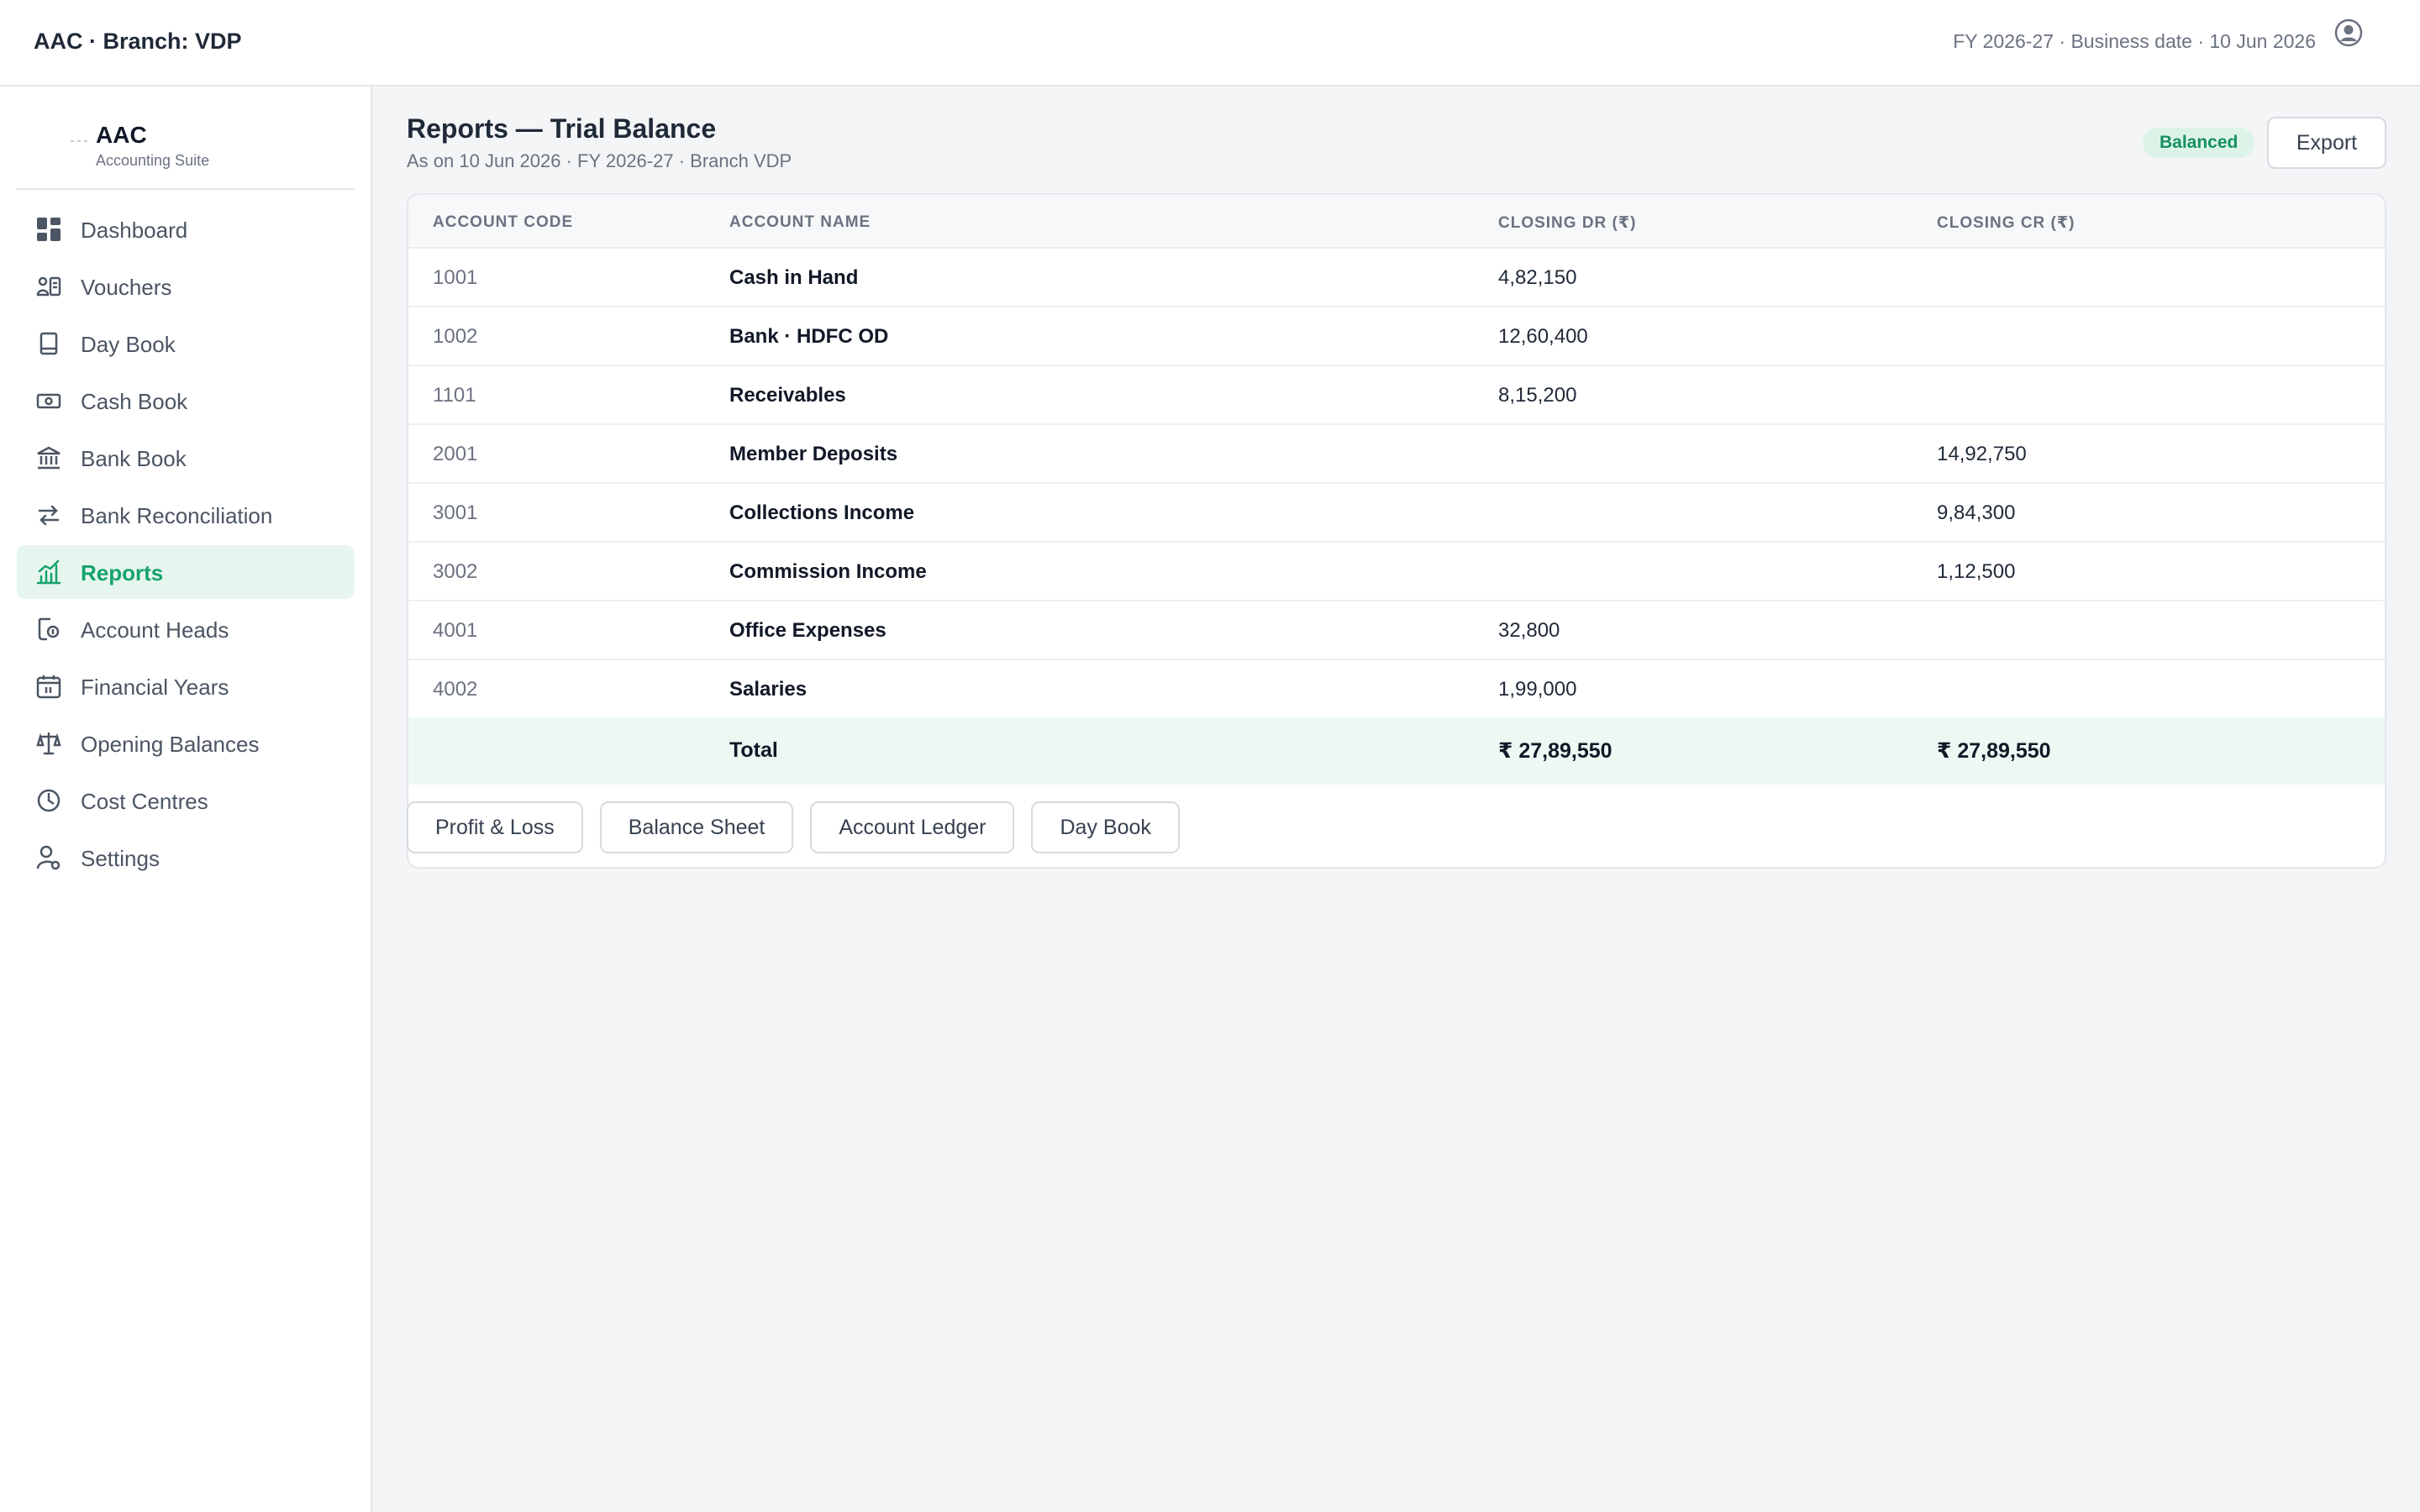 The width and height of the screenshot is (2420, 1512). Describe the element at coordinates (808, 630) in the screenshot. I see `account-name-cell: Office Expenses` at that location.